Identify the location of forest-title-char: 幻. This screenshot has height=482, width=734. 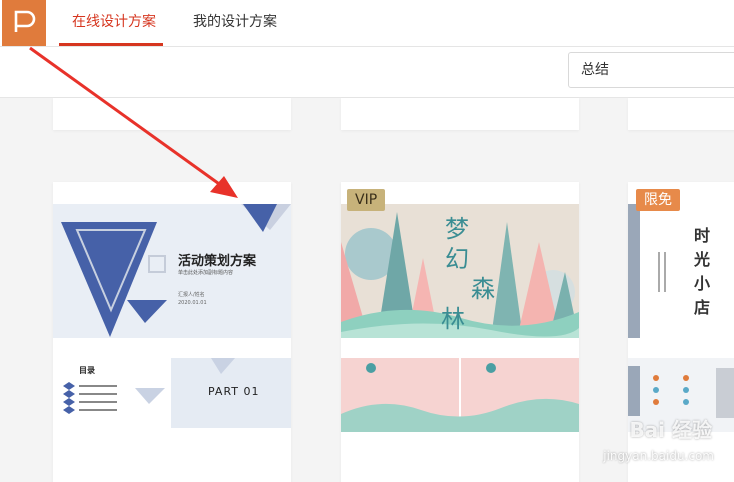
(457, 259).